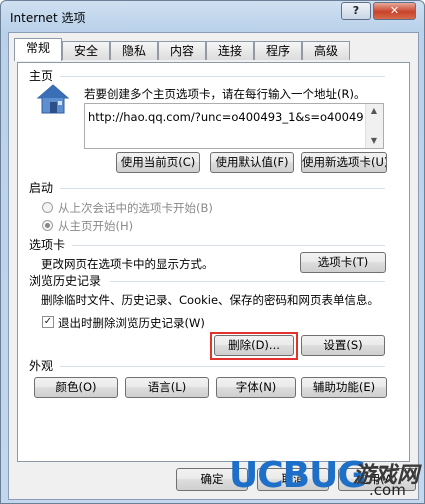  What do you see at coordinates (48, 322) in the screenshot?
I see `delete-on-exit-checkbox: ✓` at bounding box center [48, 322].